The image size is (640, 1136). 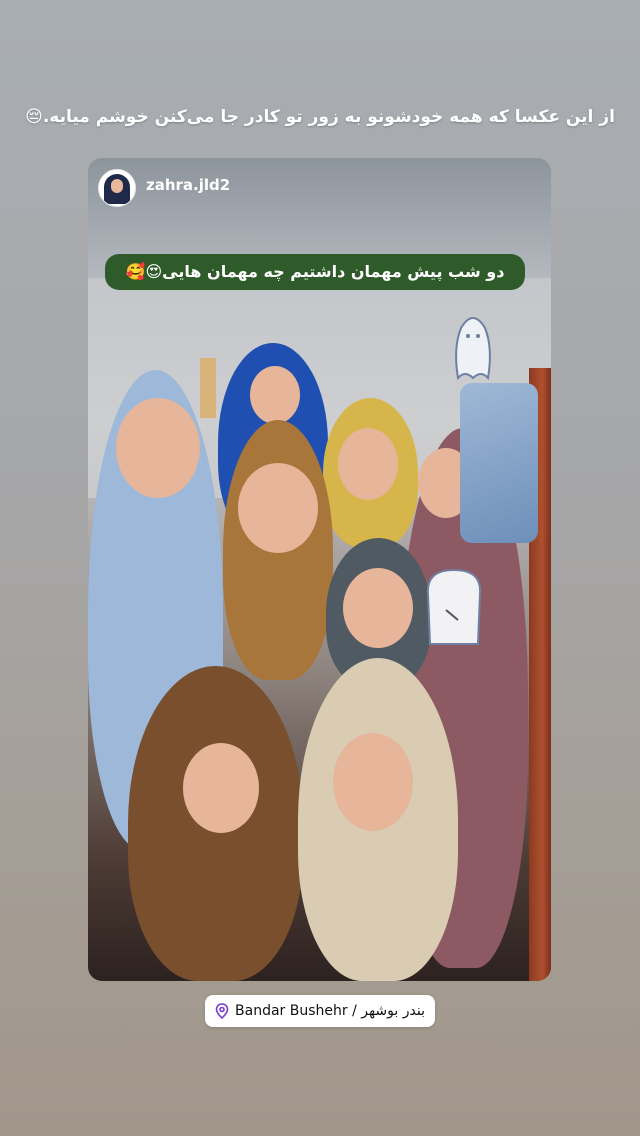 I want to click on avatar, so click(x=117, y=188).